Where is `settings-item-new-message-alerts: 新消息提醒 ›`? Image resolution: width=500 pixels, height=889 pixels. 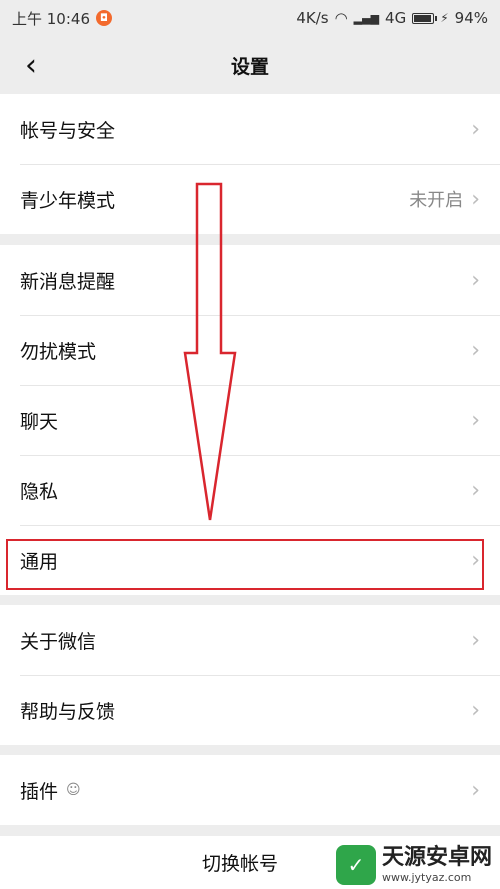 settings-item-new-message-alerts: 新消息提醒 › is located at coordinates (250, 280).